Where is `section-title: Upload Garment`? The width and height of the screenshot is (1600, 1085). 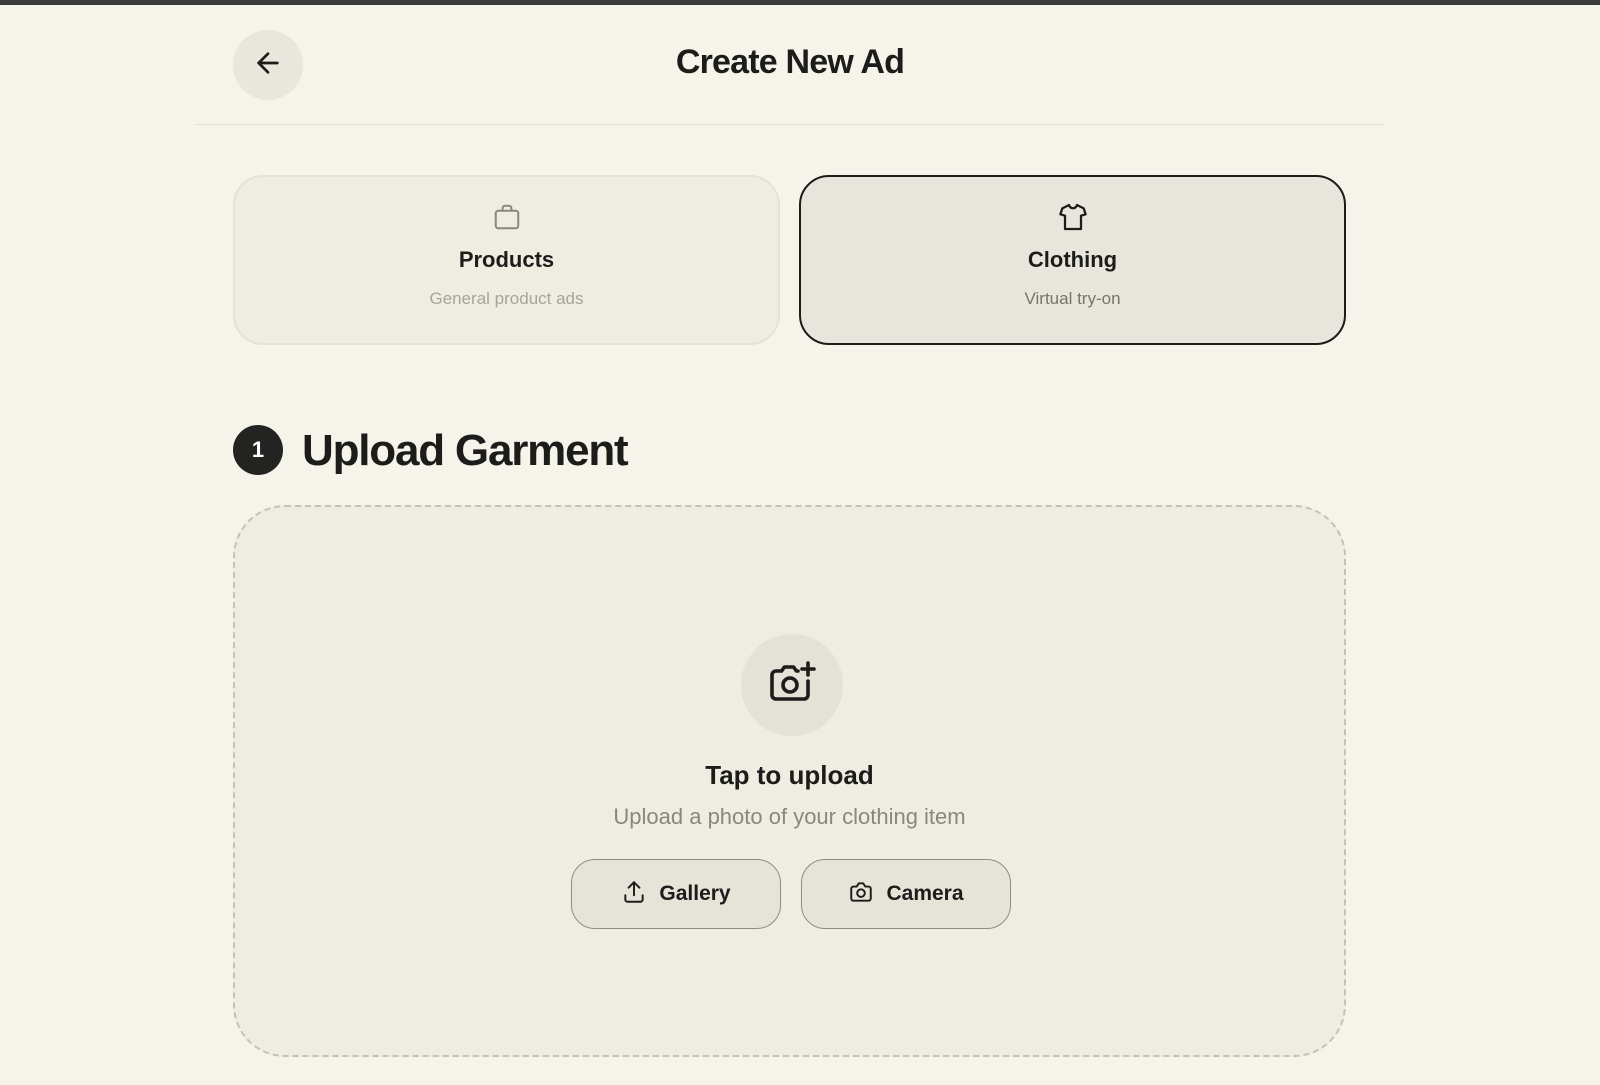 section-title: Upload Garment is located at coordinates (465, 450).